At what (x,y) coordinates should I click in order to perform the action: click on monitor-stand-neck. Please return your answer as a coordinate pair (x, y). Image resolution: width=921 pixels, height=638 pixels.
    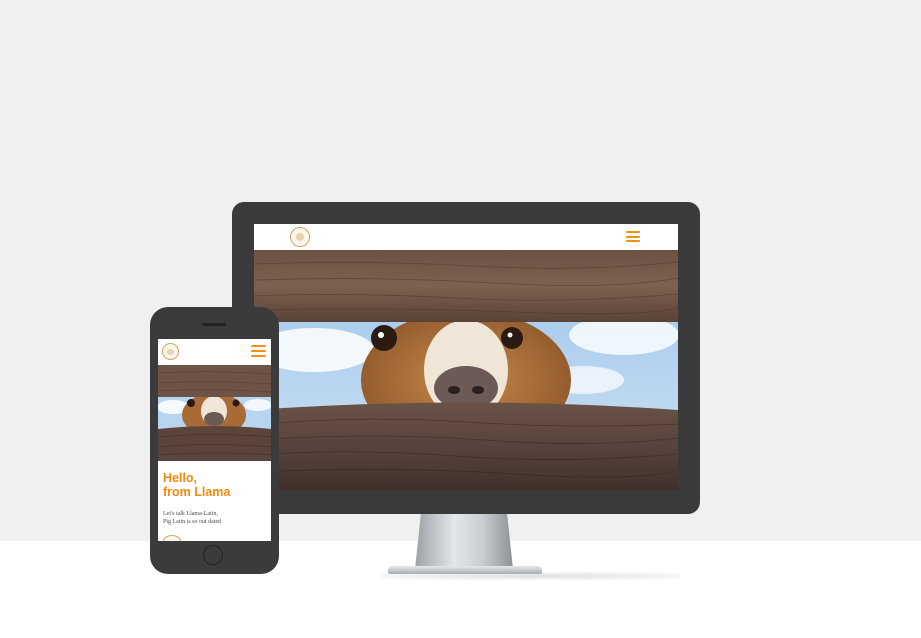
    Looking at the image, I should click on (464, 541).